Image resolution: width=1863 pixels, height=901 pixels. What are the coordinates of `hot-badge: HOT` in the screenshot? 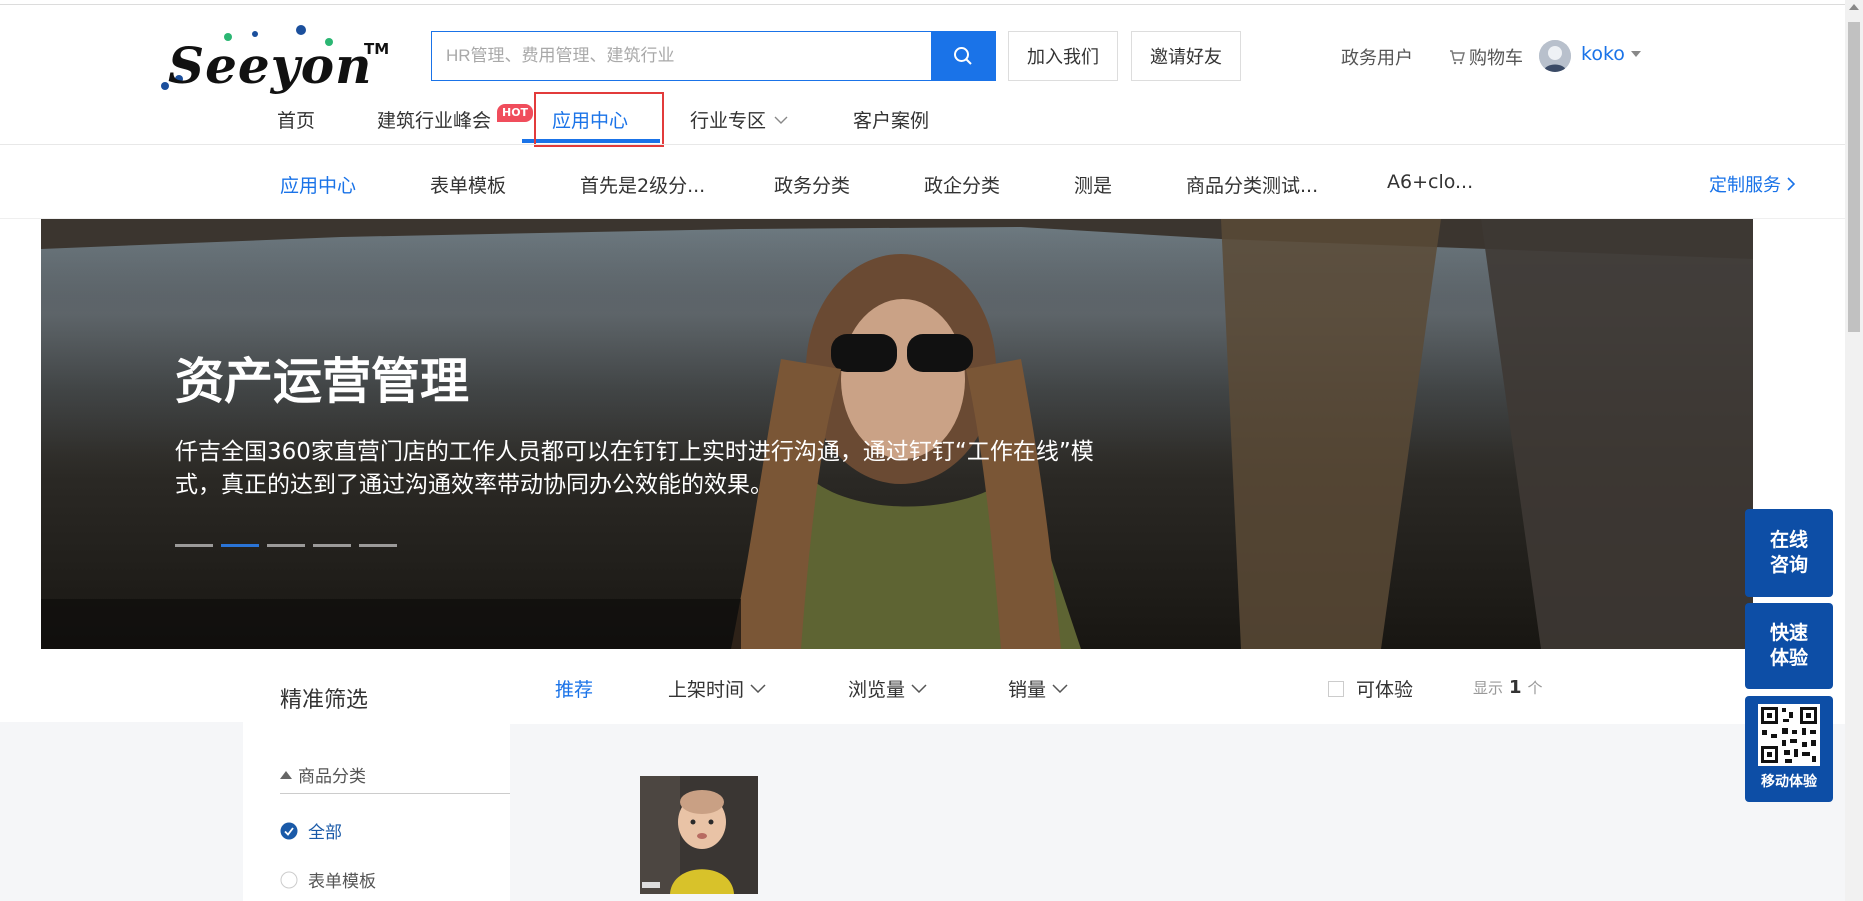 It's located at (515, 113).